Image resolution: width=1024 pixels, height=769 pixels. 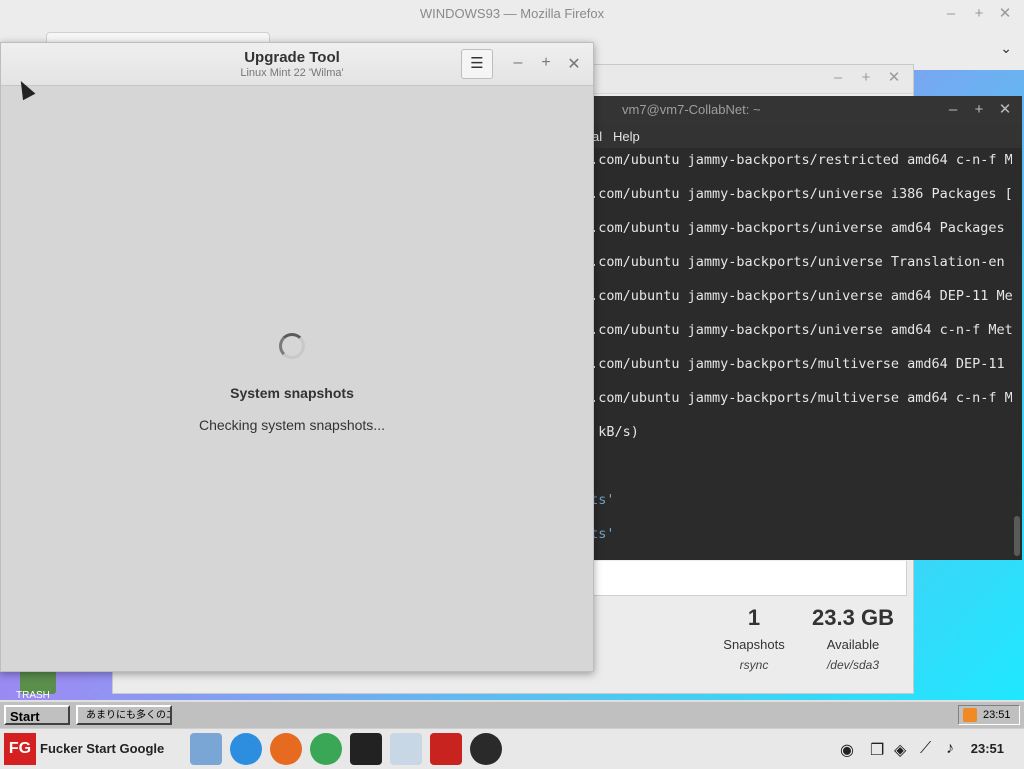 I want to click on panel-clock: 23:51, so click(x=987, y=748).